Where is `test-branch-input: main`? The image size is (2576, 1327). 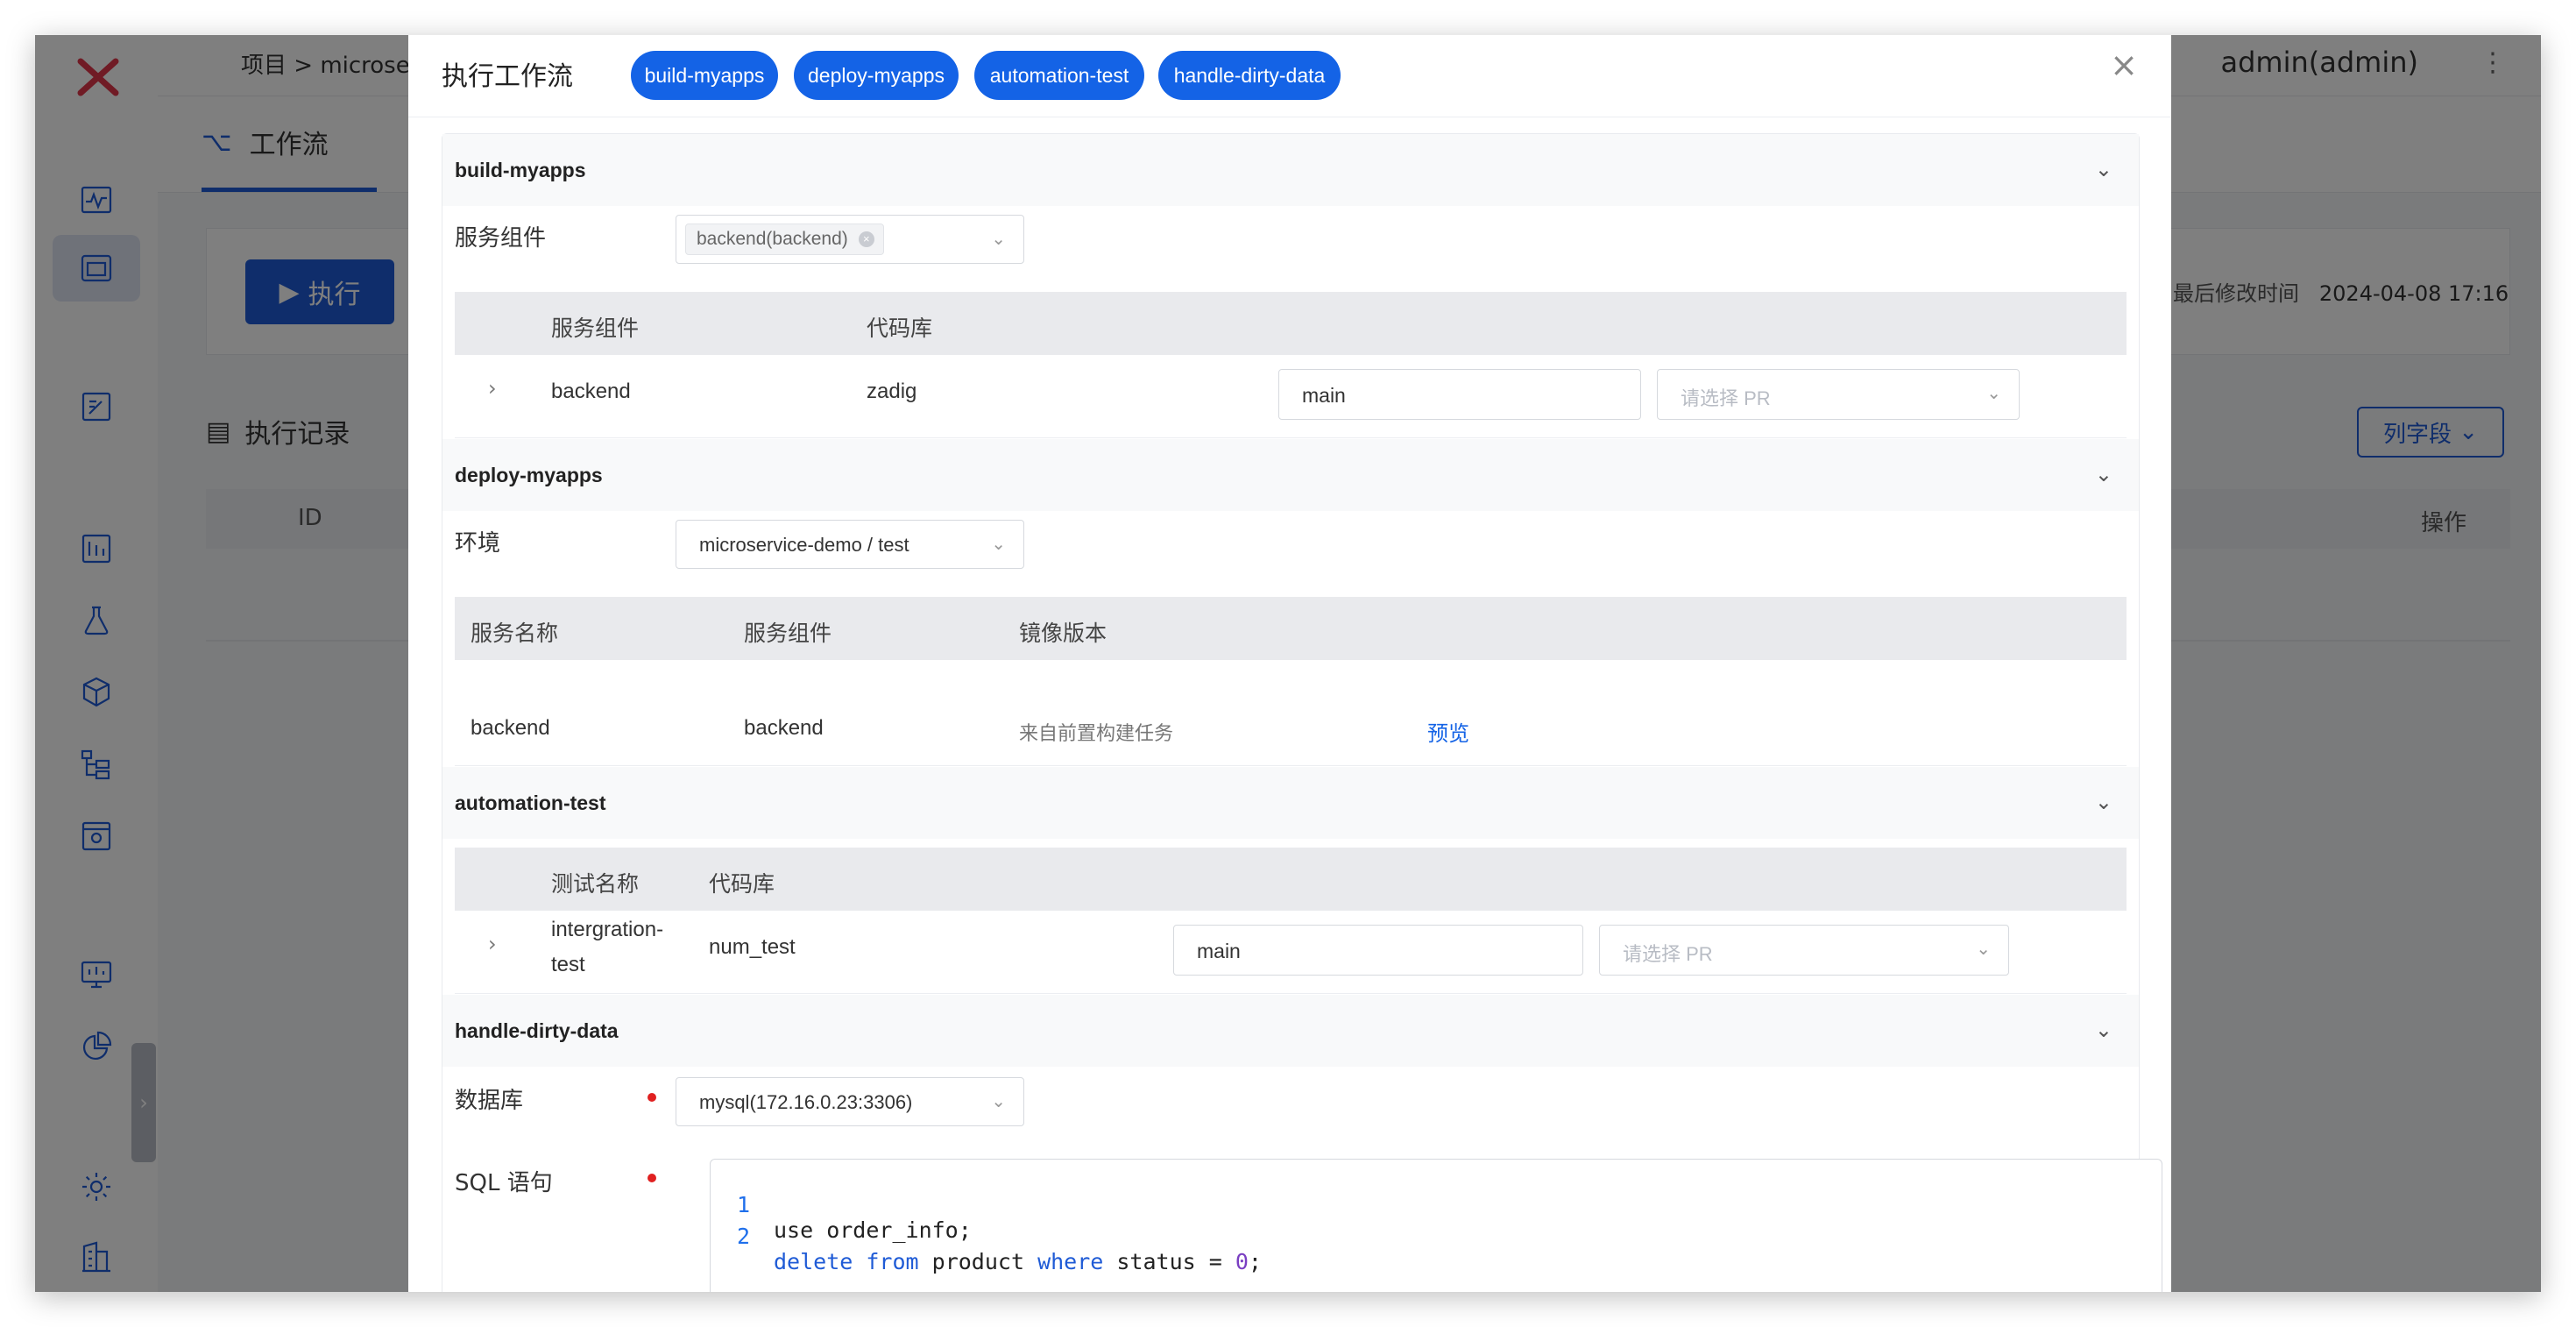 test-branch-input: main is located at coordinates (1378, 950).